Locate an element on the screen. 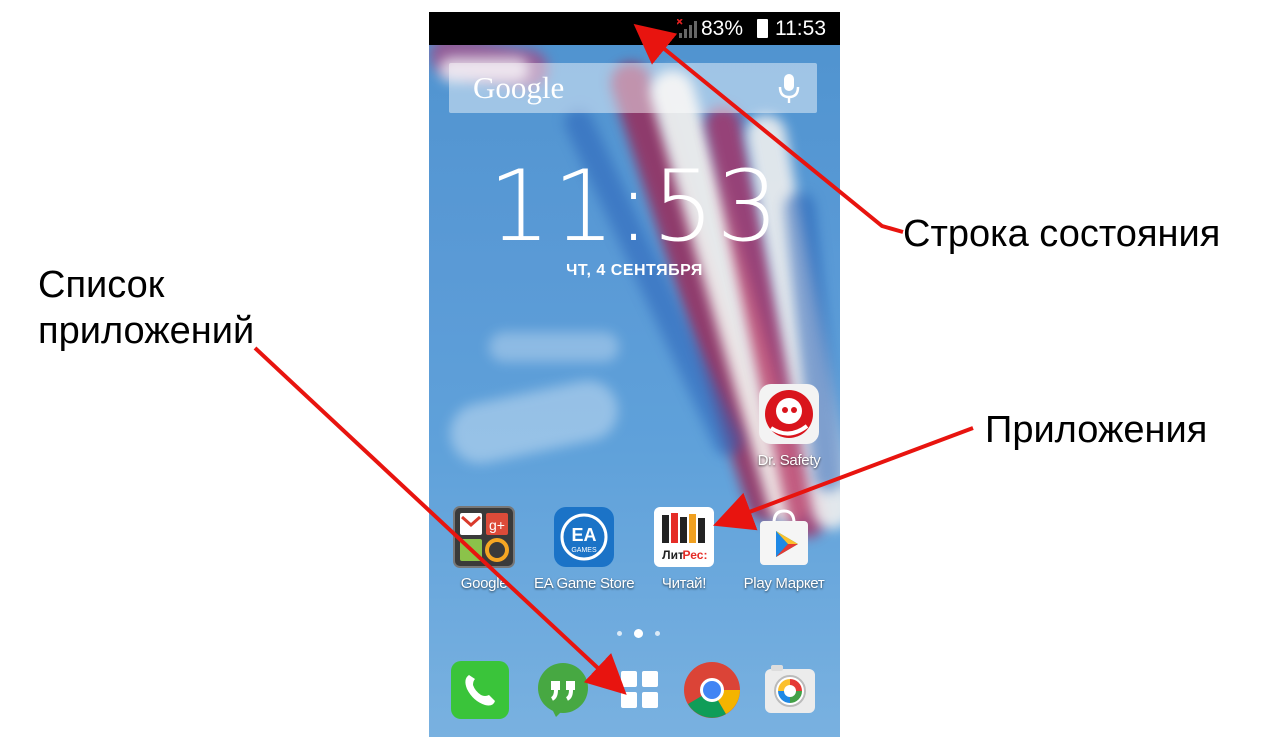 Image resolution: width=1272 pixels, height=737 pixels. svg-text: Рес: is located at coordinates (695, 555).